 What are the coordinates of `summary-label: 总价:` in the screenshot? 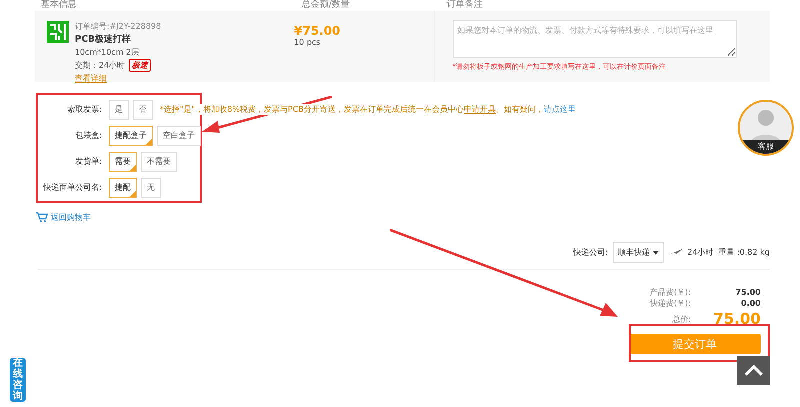 It's located at (681, 319).